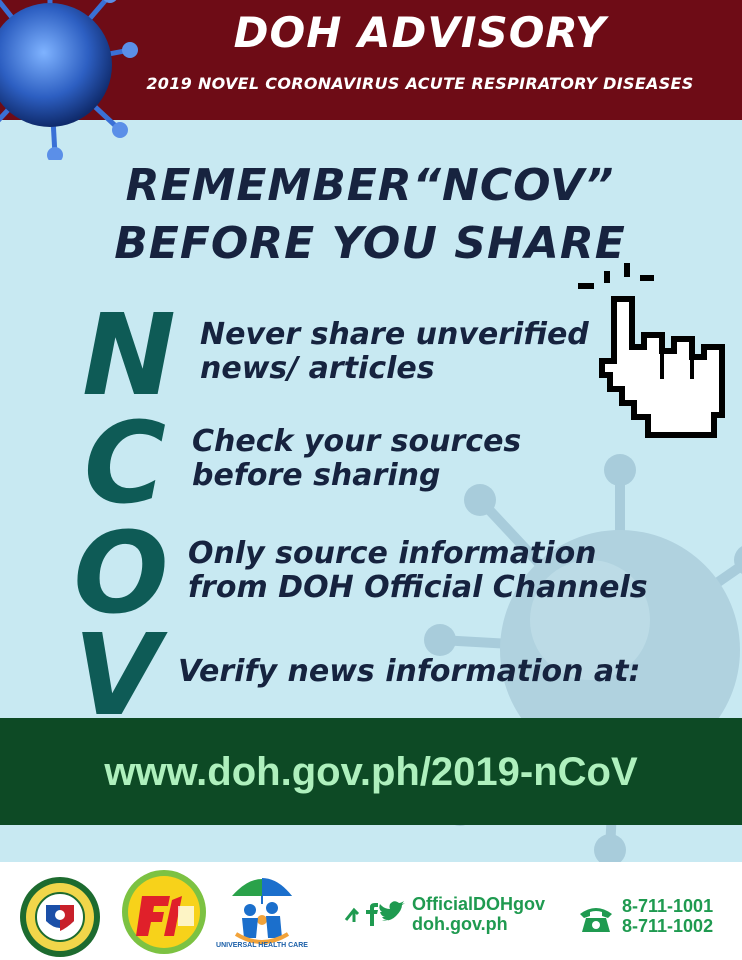 This screenshot has width=742, height=960. Describe the element at coordinates (117, 676) in the screenshot. I see `letter-v: V` at that location.